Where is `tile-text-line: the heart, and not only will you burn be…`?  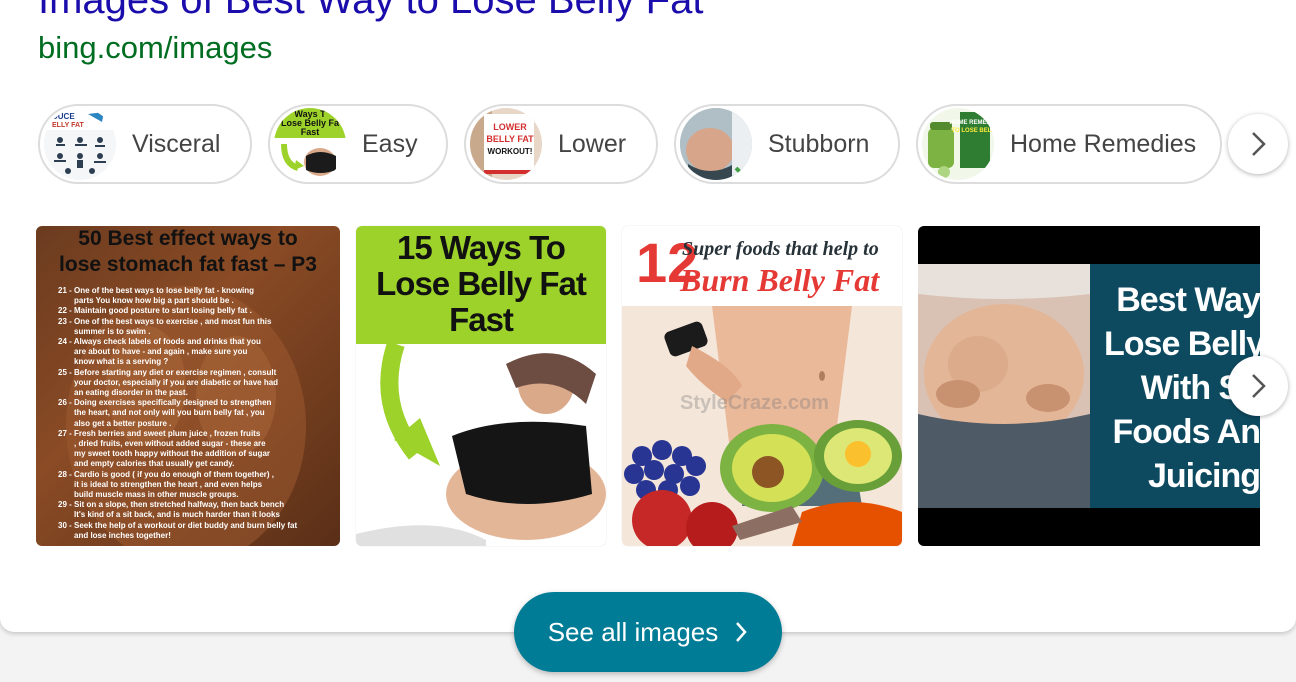
tile-text-line: the heart, and not only will you burn be… is located at coordinates (169, 413).